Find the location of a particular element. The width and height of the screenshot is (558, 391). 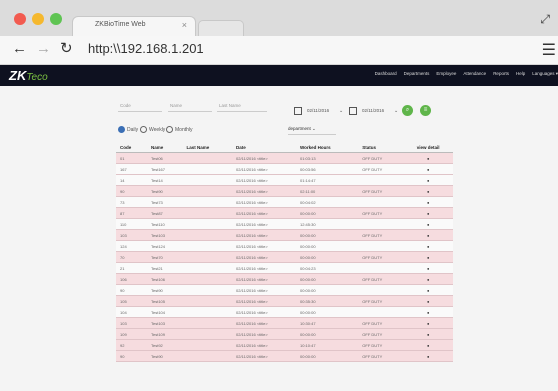

table-row: 110 Test110 02/11/2016 <title> 12:45:30 ● is located at coordinates (284, 224).